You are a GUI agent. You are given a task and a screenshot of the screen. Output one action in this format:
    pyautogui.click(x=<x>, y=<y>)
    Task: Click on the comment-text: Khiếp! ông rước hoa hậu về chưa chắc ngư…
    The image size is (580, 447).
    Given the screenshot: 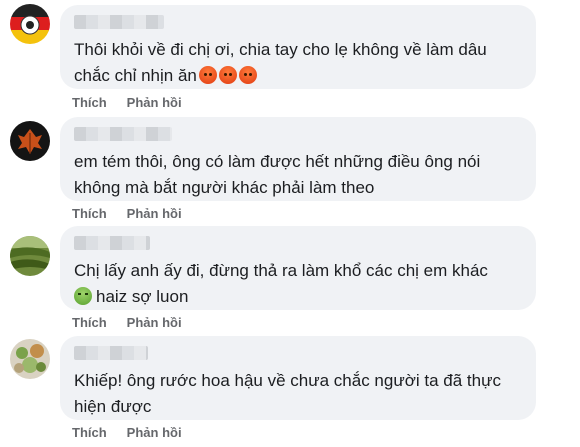 What is the action you would take?
    pyautogui.click(x=287, y=393)
    